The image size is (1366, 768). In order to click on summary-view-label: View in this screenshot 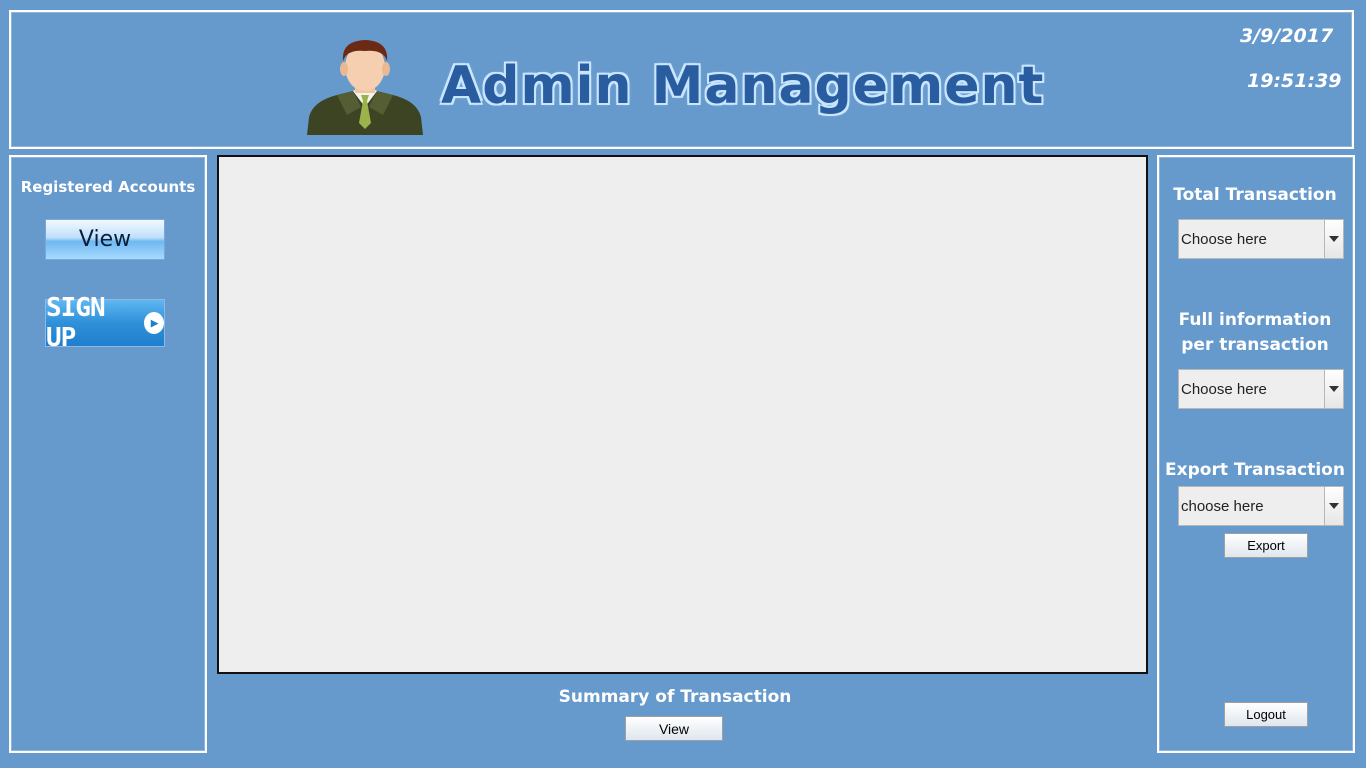, I will do `click(674, 728)`.